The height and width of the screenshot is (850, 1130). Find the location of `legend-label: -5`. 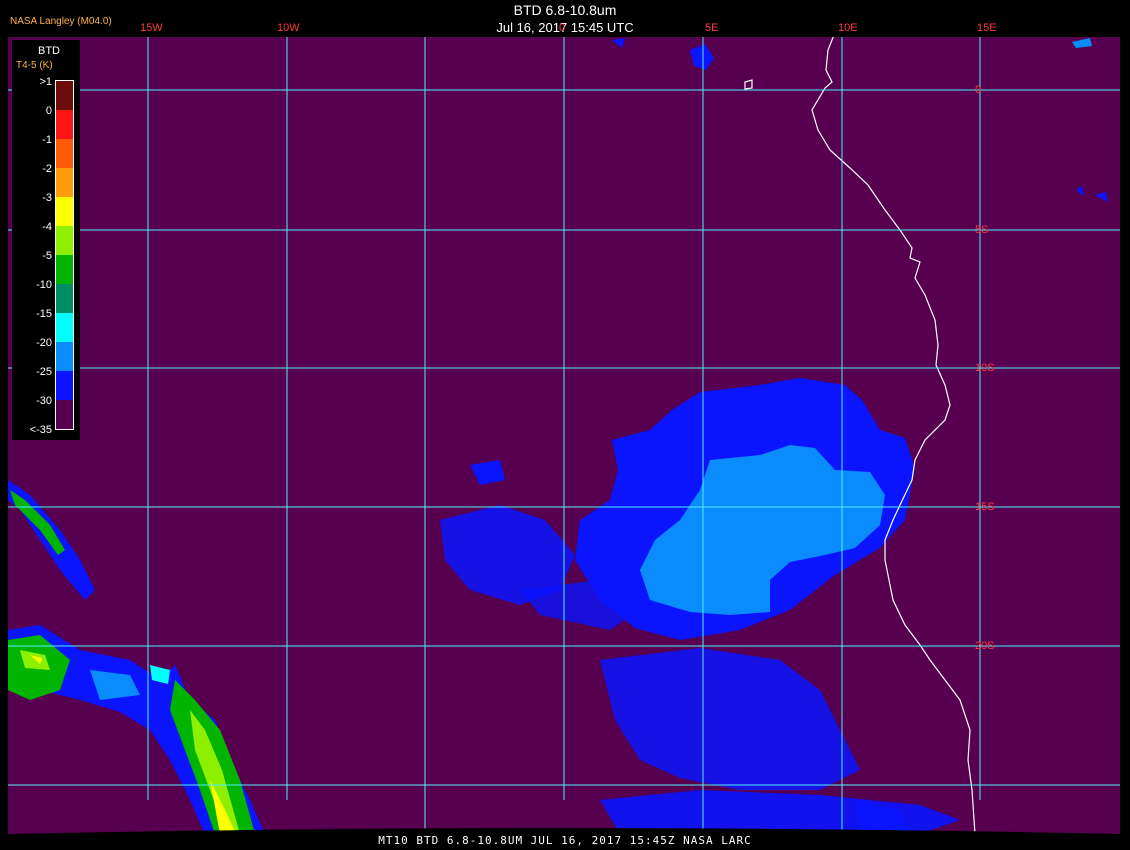

legend-label: -5 is located at coordinates (47, 256).